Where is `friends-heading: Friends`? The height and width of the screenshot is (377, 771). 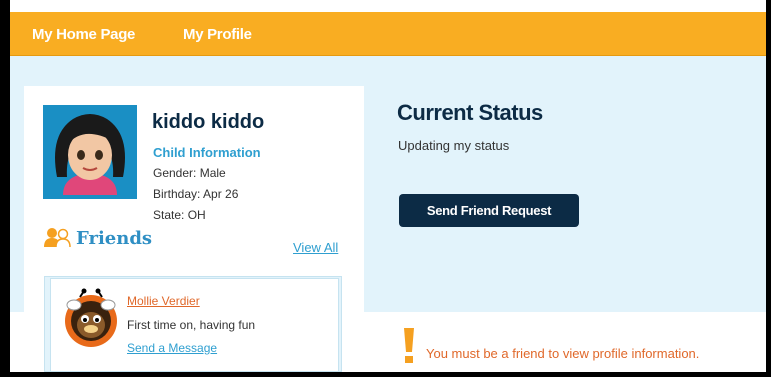 friends-heading: Friends is located at coordinates (114, 238).